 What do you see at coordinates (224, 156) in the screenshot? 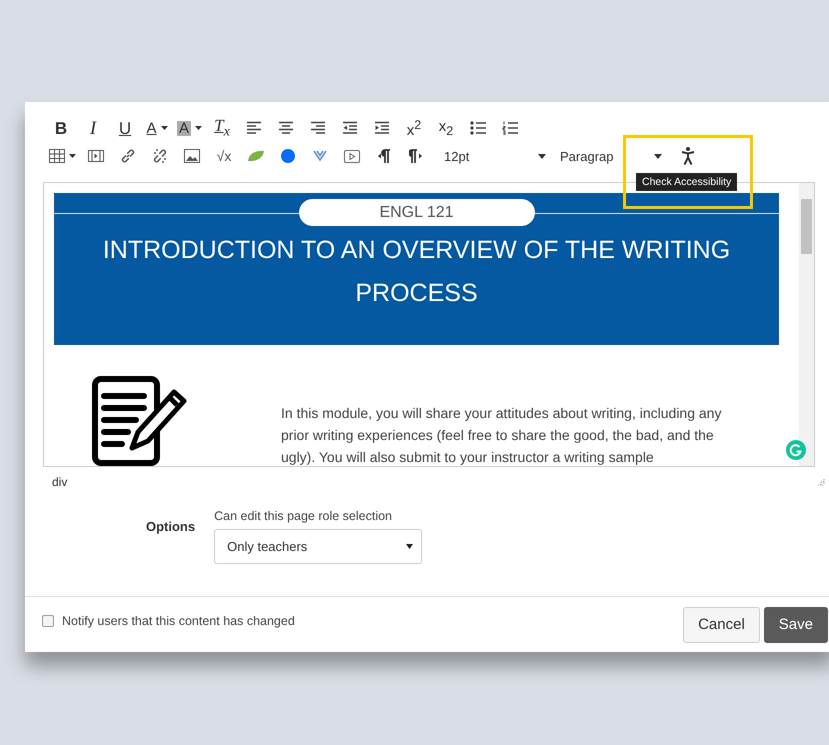
I see `math-button: √x` at bounding box center [224, 156].